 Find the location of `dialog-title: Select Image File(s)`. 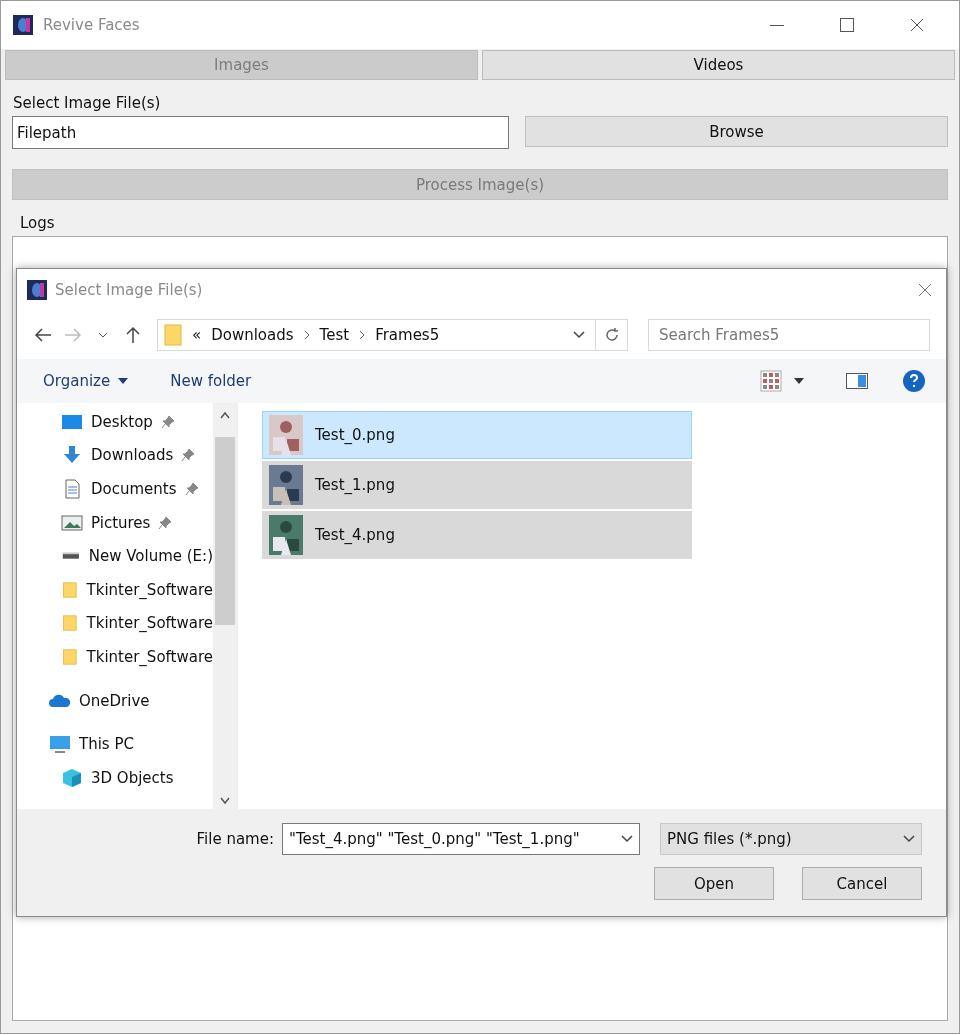

dialog-title: Select Image File(s) is located at coordinates (129, 290).